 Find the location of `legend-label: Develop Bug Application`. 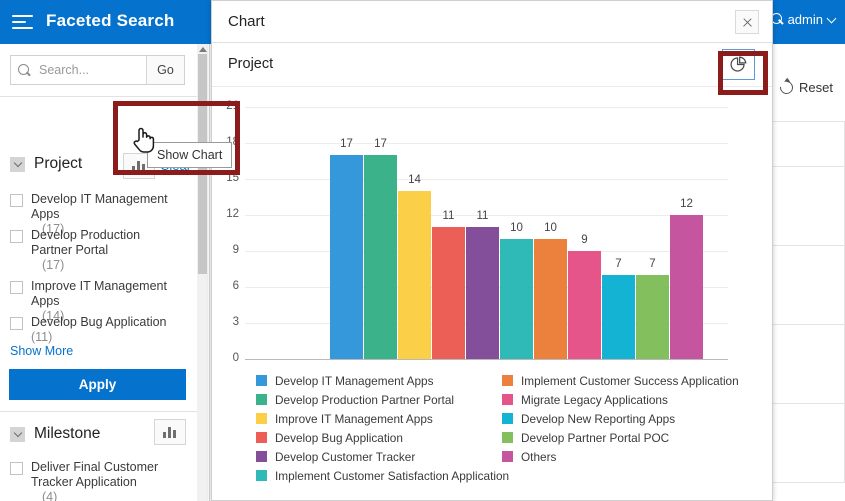

legend-label: Develop Bug Application is located at coordinates (339, 437).